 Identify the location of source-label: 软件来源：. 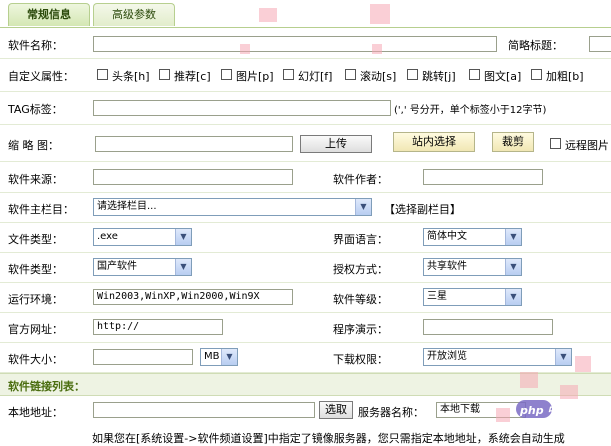
(35, 179).